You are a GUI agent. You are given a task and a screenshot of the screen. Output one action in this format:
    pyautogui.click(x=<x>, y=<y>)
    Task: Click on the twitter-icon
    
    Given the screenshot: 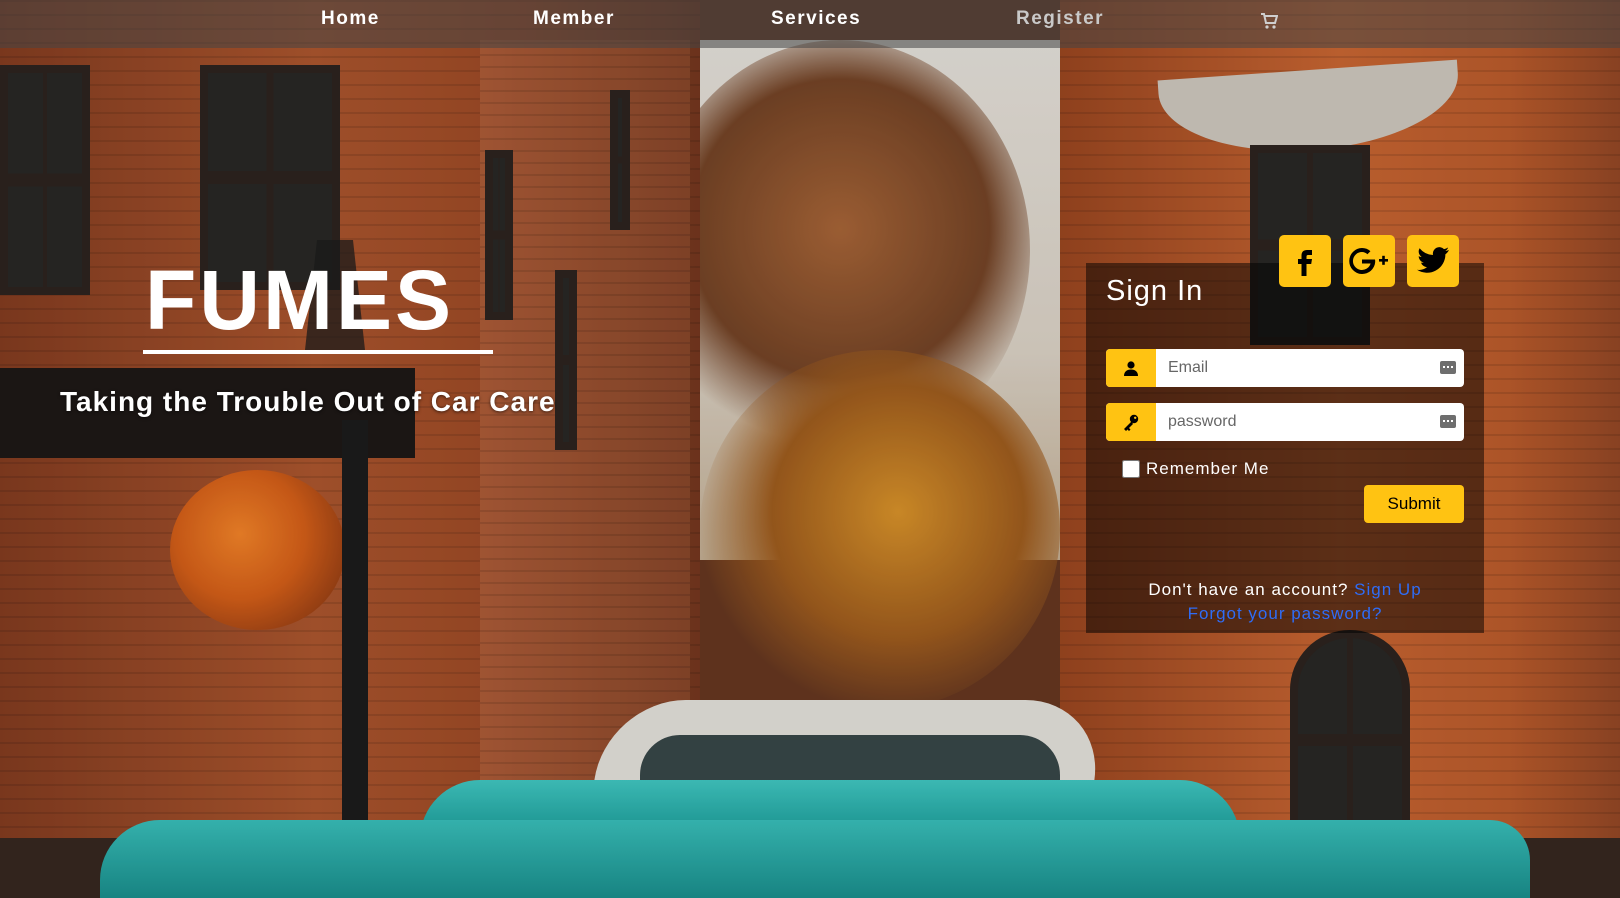 What is the action you would take?
    pyautogui.click(x=1433, y=261)
    